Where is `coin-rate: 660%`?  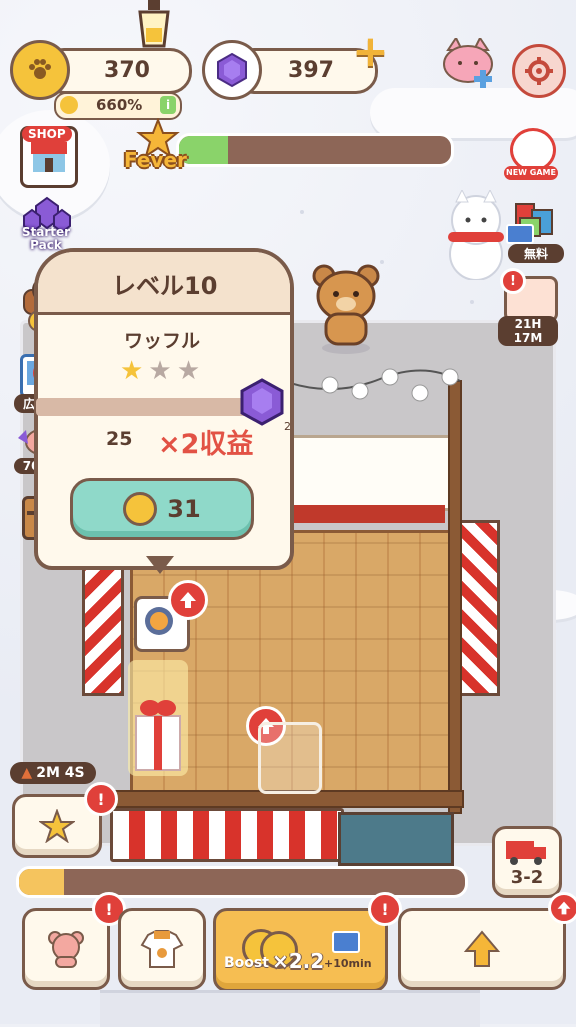
coin-rate: 660% is located at coordinates (119, 105).